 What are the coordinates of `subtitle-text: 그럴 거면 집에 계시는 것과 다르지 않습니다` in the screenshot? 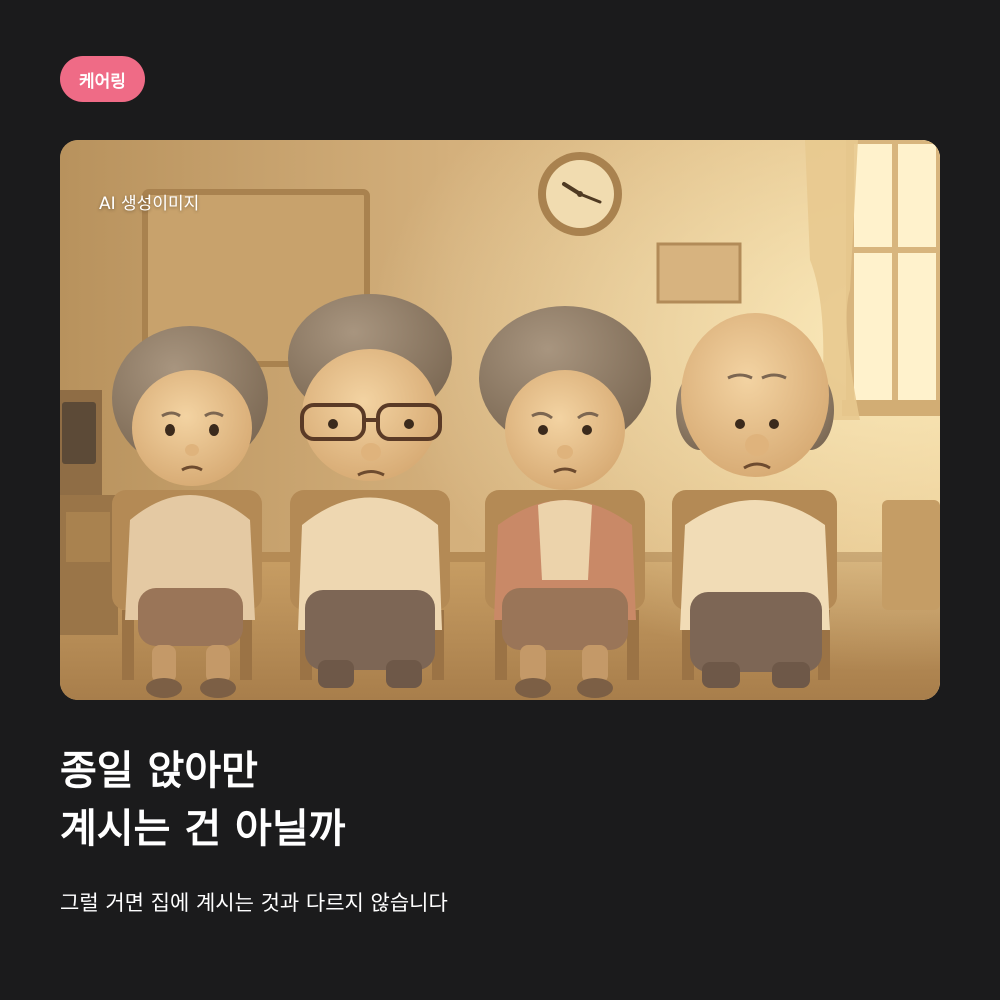 It's located at (254, 903).